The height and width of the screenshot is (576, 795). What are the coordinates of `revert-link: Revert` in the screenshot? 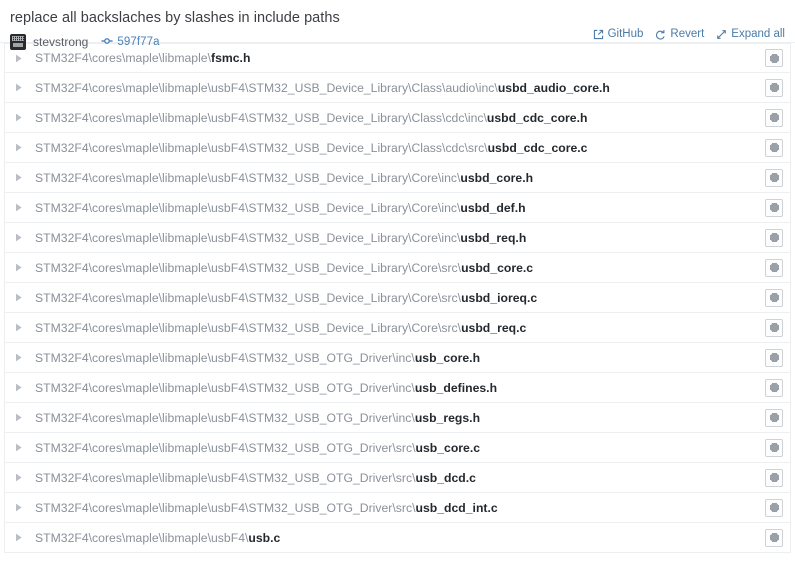 It's located at (679, 34).